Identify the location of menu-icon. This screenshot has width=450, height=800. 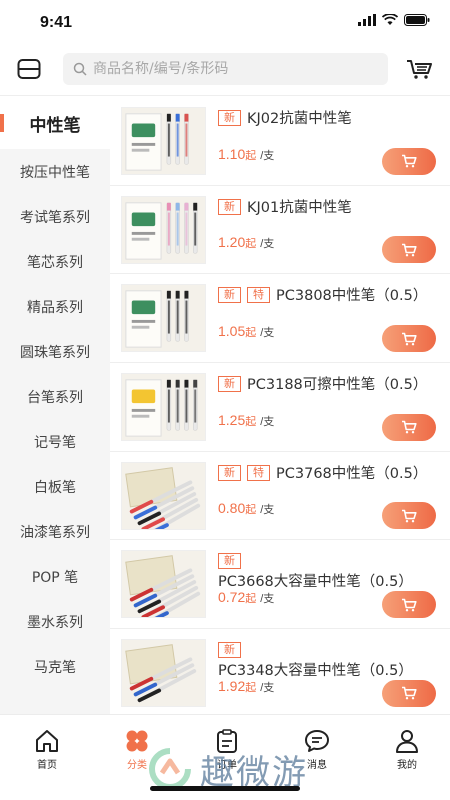
(29, 69).